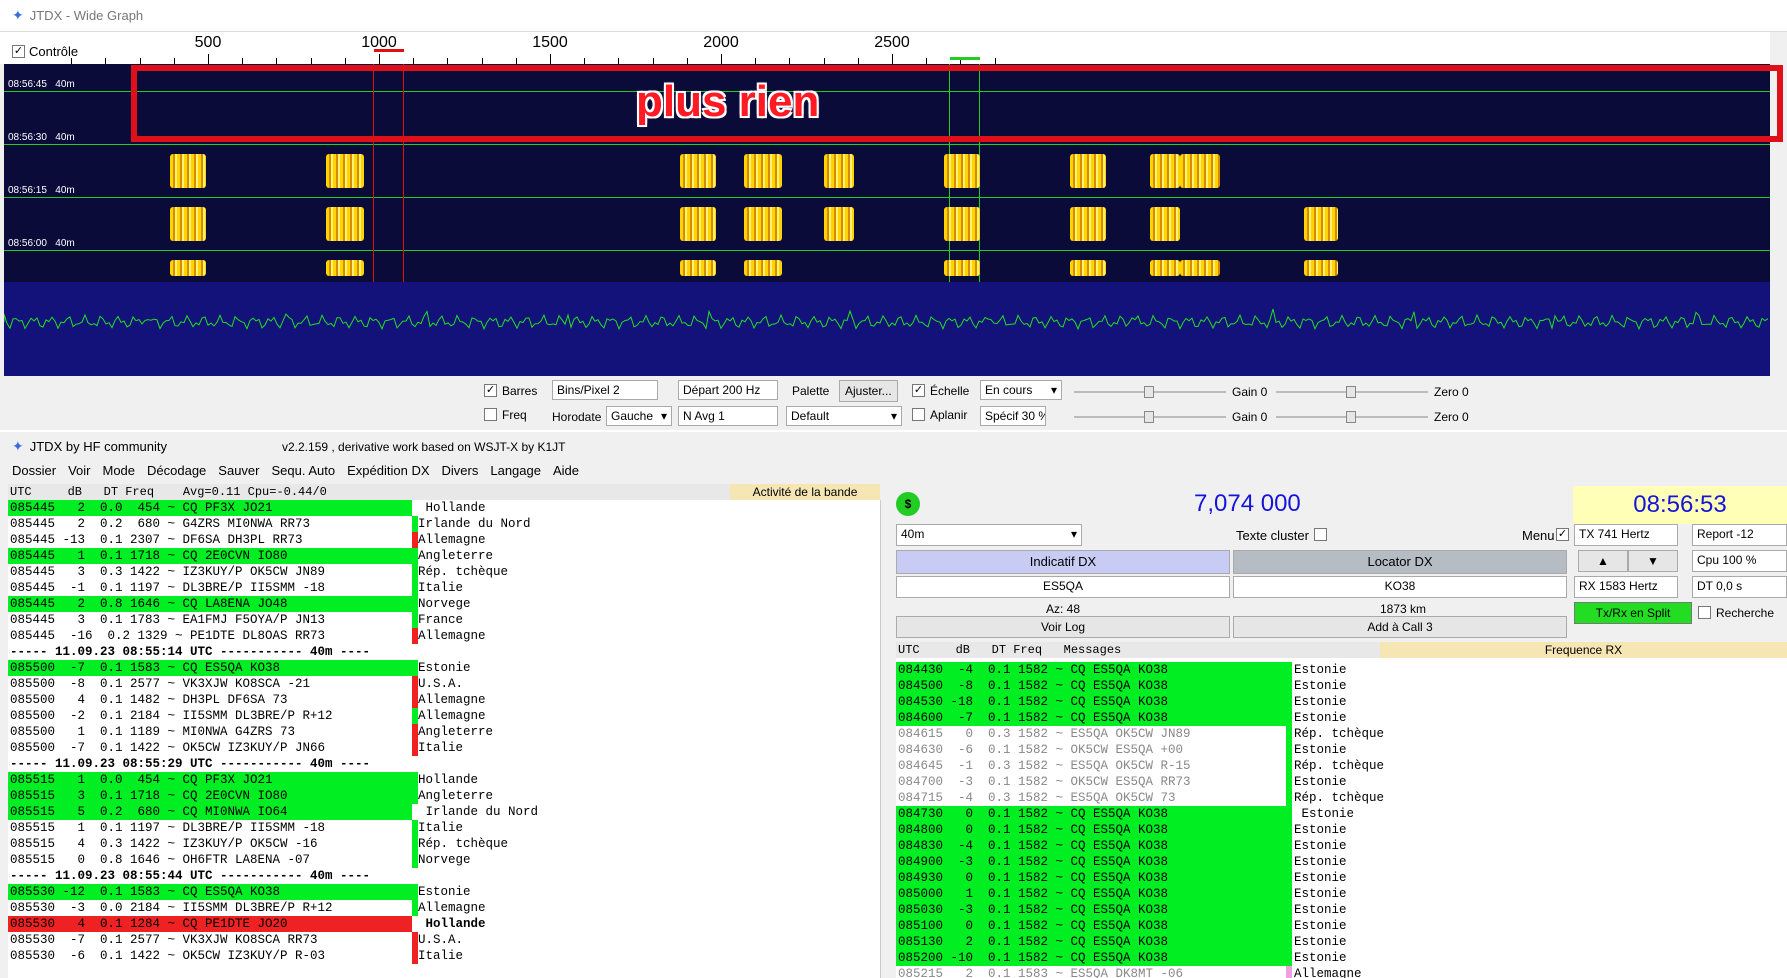 This screenshot has height=978, width=1787. I want to click on add-call-button: Add à Call 3, so click(1400, 627).